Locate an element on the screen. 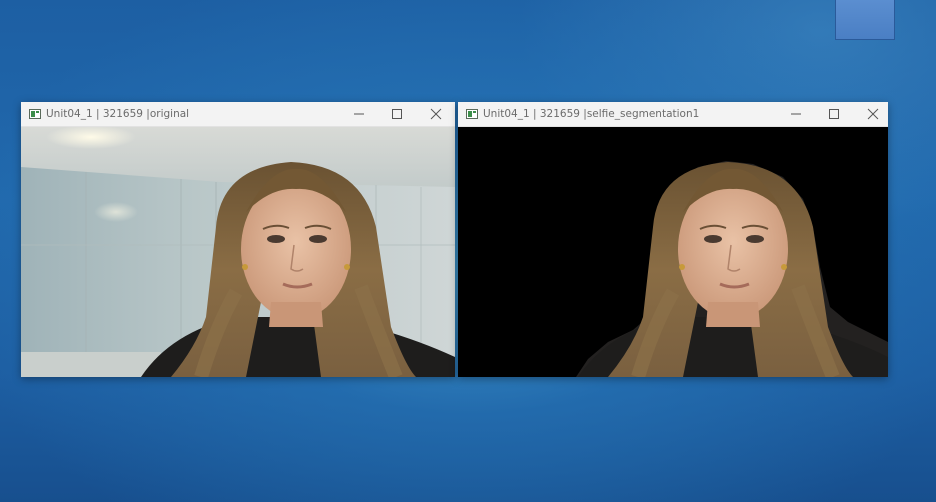 Image resolution: width=936 pixels, height=502 pixels. desktop-tile is located at coordinates (865, 20).